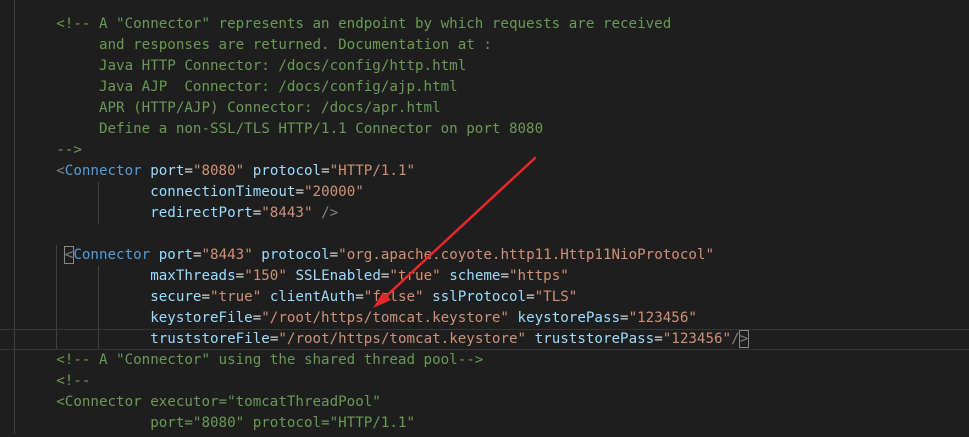 The image size is (969, 437). What do you see at coordinates (210, 339) in the screenshot?
I see `code-token-attr: truststoreFile` at bounding box center [210, 339].